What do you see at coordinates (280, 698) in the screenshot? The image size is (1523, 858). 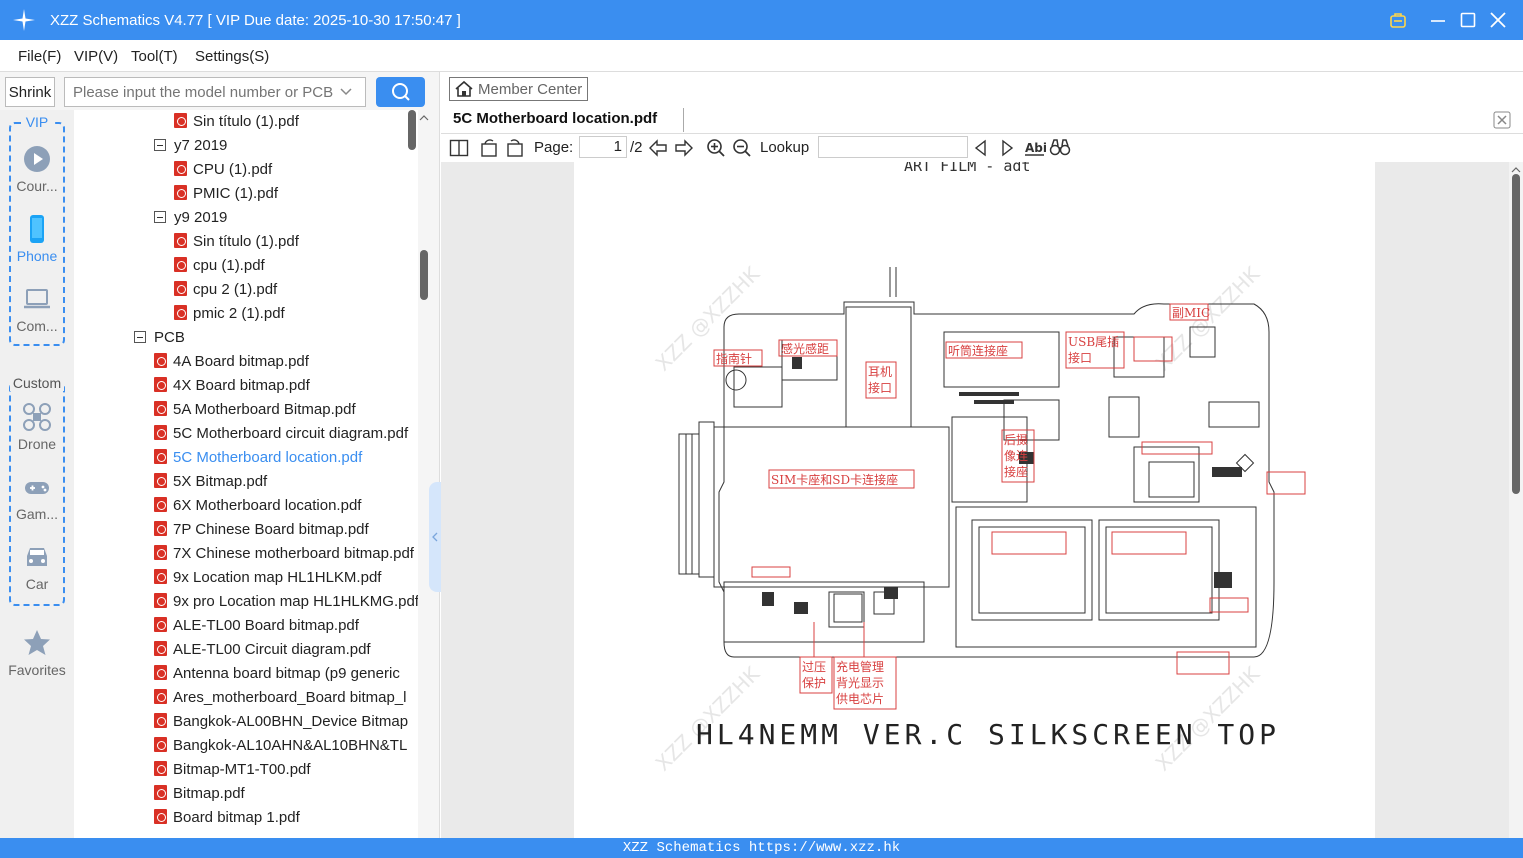 I see `tree-file: Ares_motherboard_Board bitmap_l` at bounding box center [280, 698].